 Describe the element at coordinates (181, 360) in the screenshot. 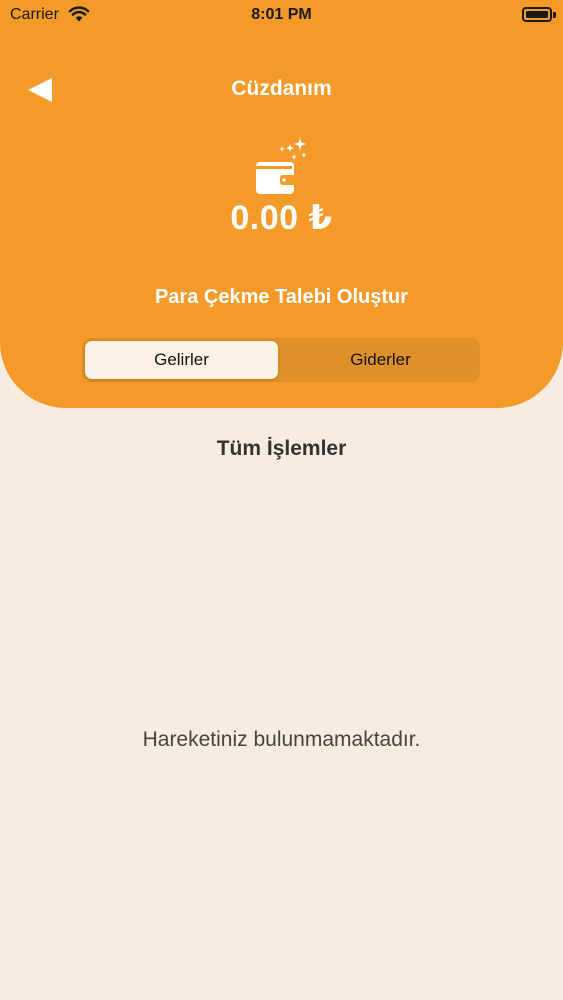

I see `tab-income: Gelirler` at that location.